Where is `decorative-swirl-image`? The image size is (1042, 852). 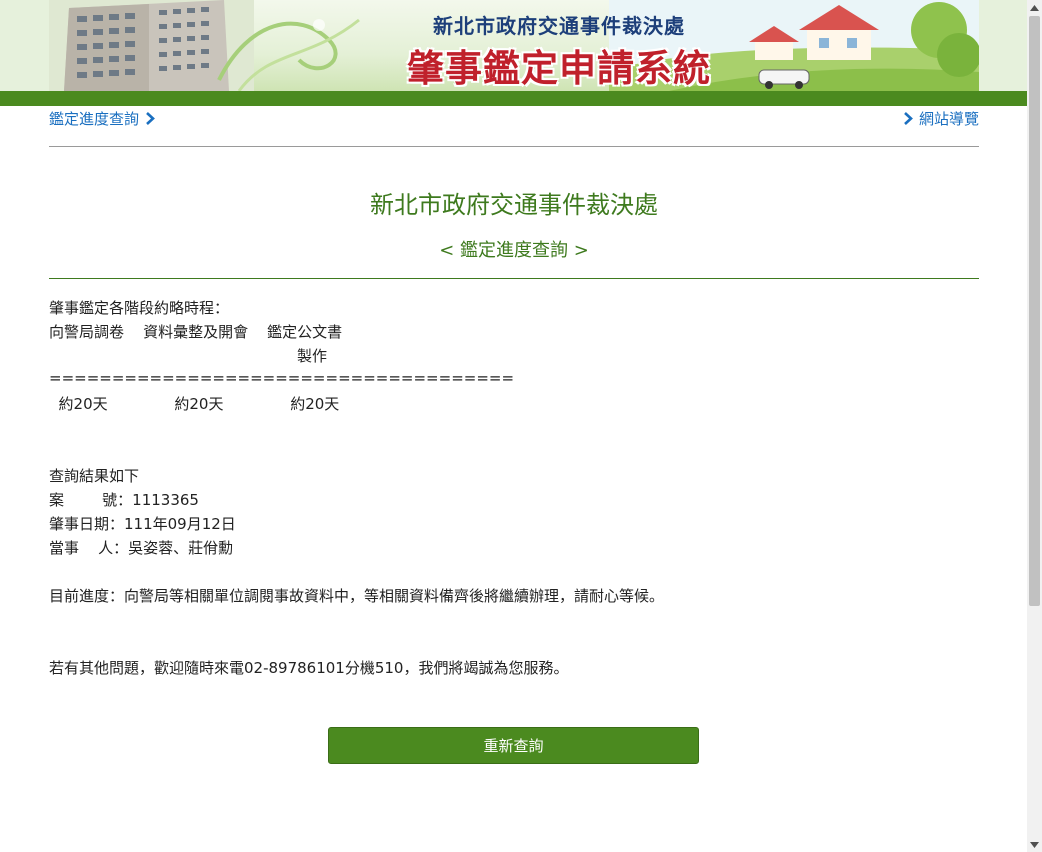 decorative-swirl-image is located at coordinates (288, 54).